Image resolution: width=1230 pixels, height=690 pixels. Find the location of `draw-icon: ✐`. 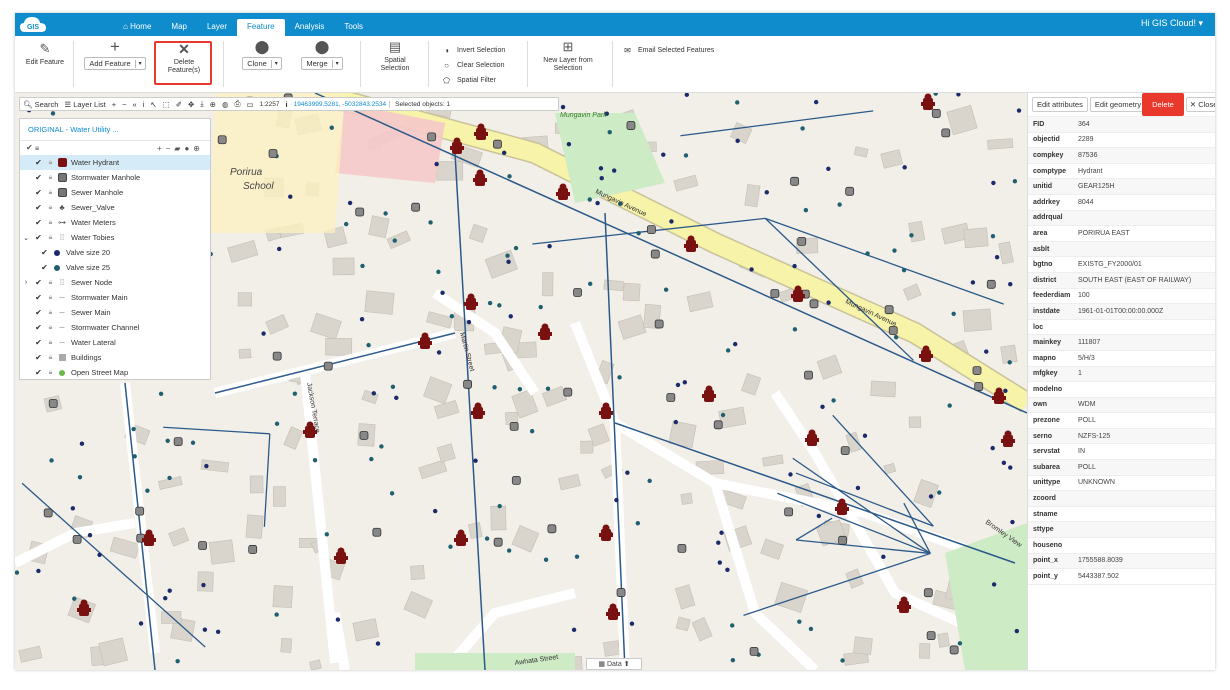

draw-icon: ✐ is located at coordinates (179, 104).